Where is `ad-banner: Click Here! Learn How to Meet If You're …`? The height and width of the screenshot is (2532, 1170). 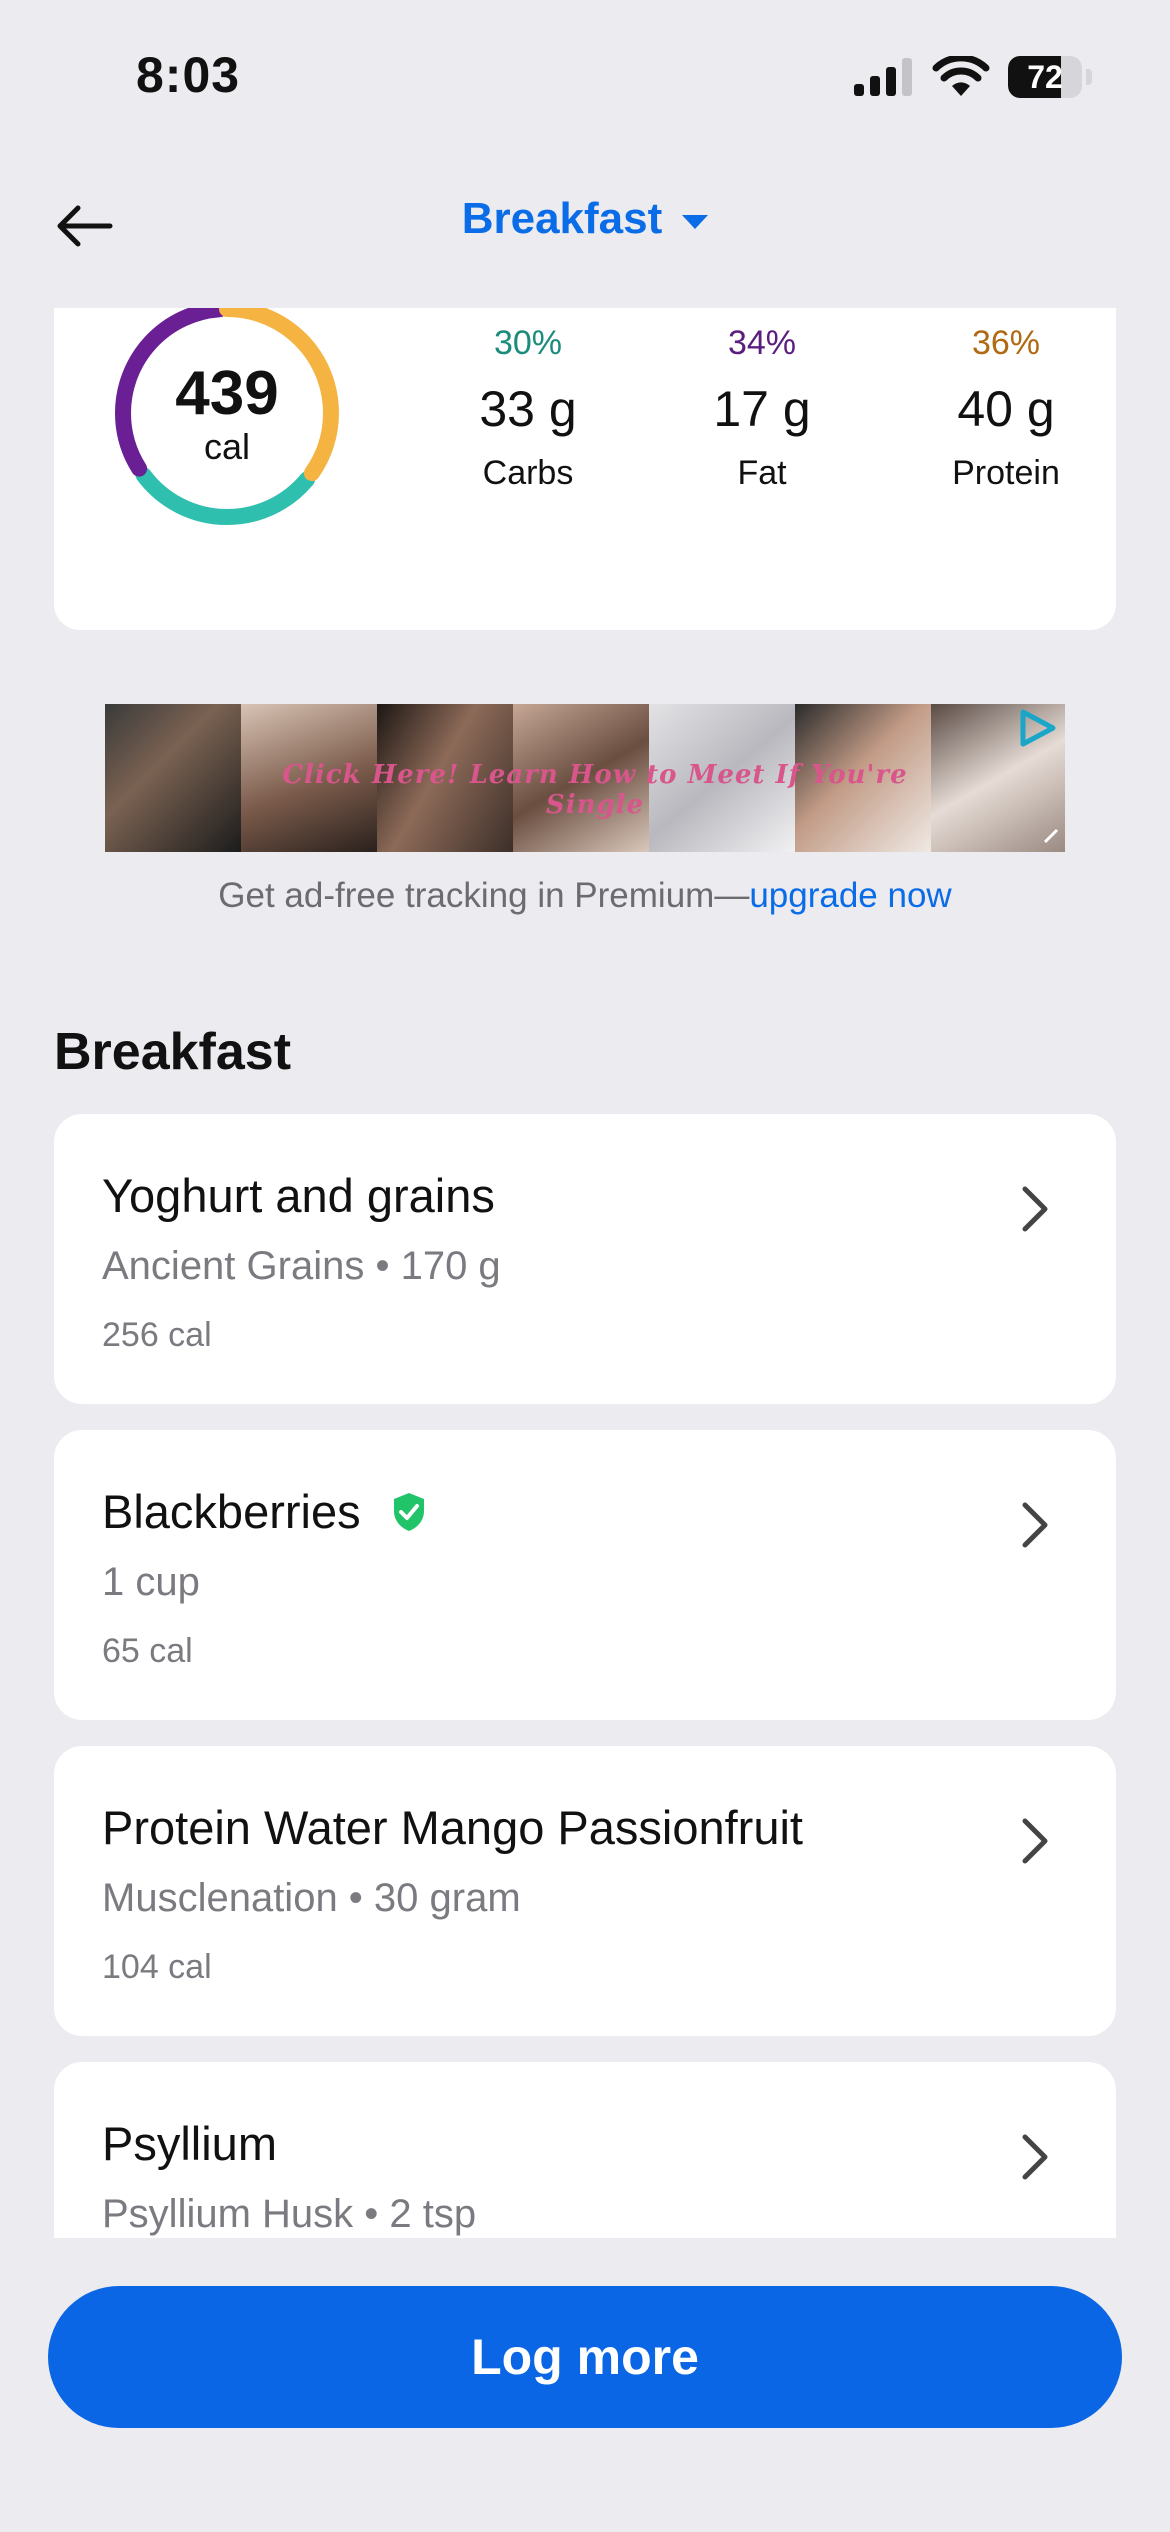
ad-banner: Click Here! Learn How to Meet If You're … is located at coordinates (585, 778).